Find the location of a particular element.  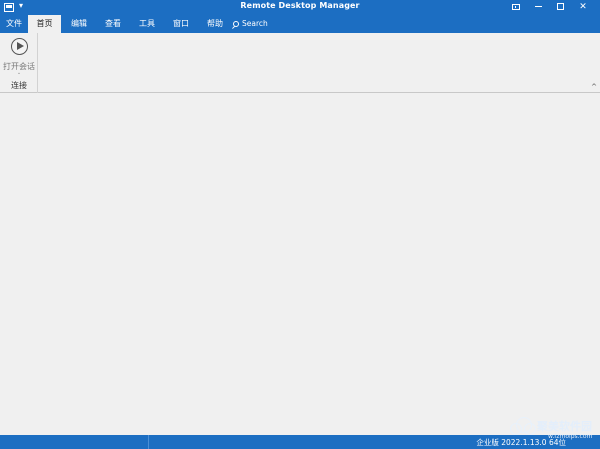

maximize-button is located at coordinates (560, 7).